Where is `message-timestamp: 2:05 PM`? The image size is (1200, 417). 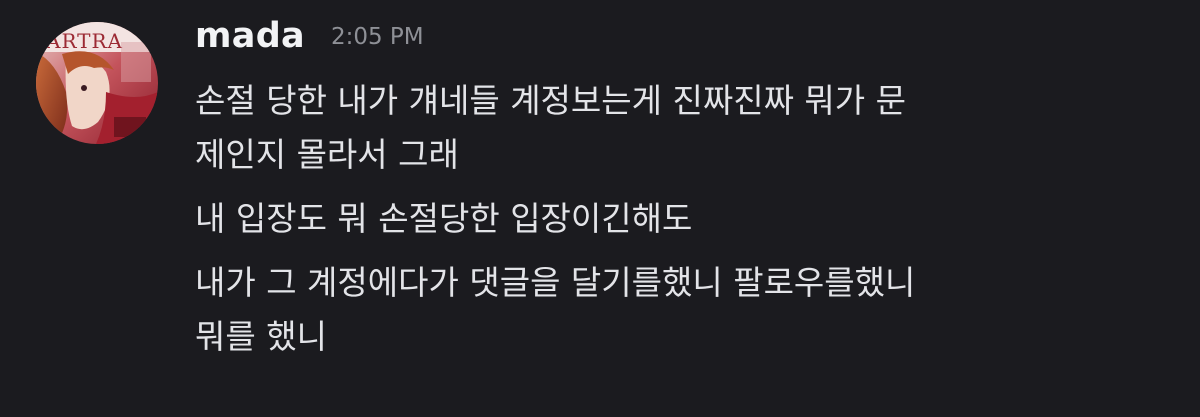 message-timestamp: 2:05 PM is located at coordinates (377, 37).